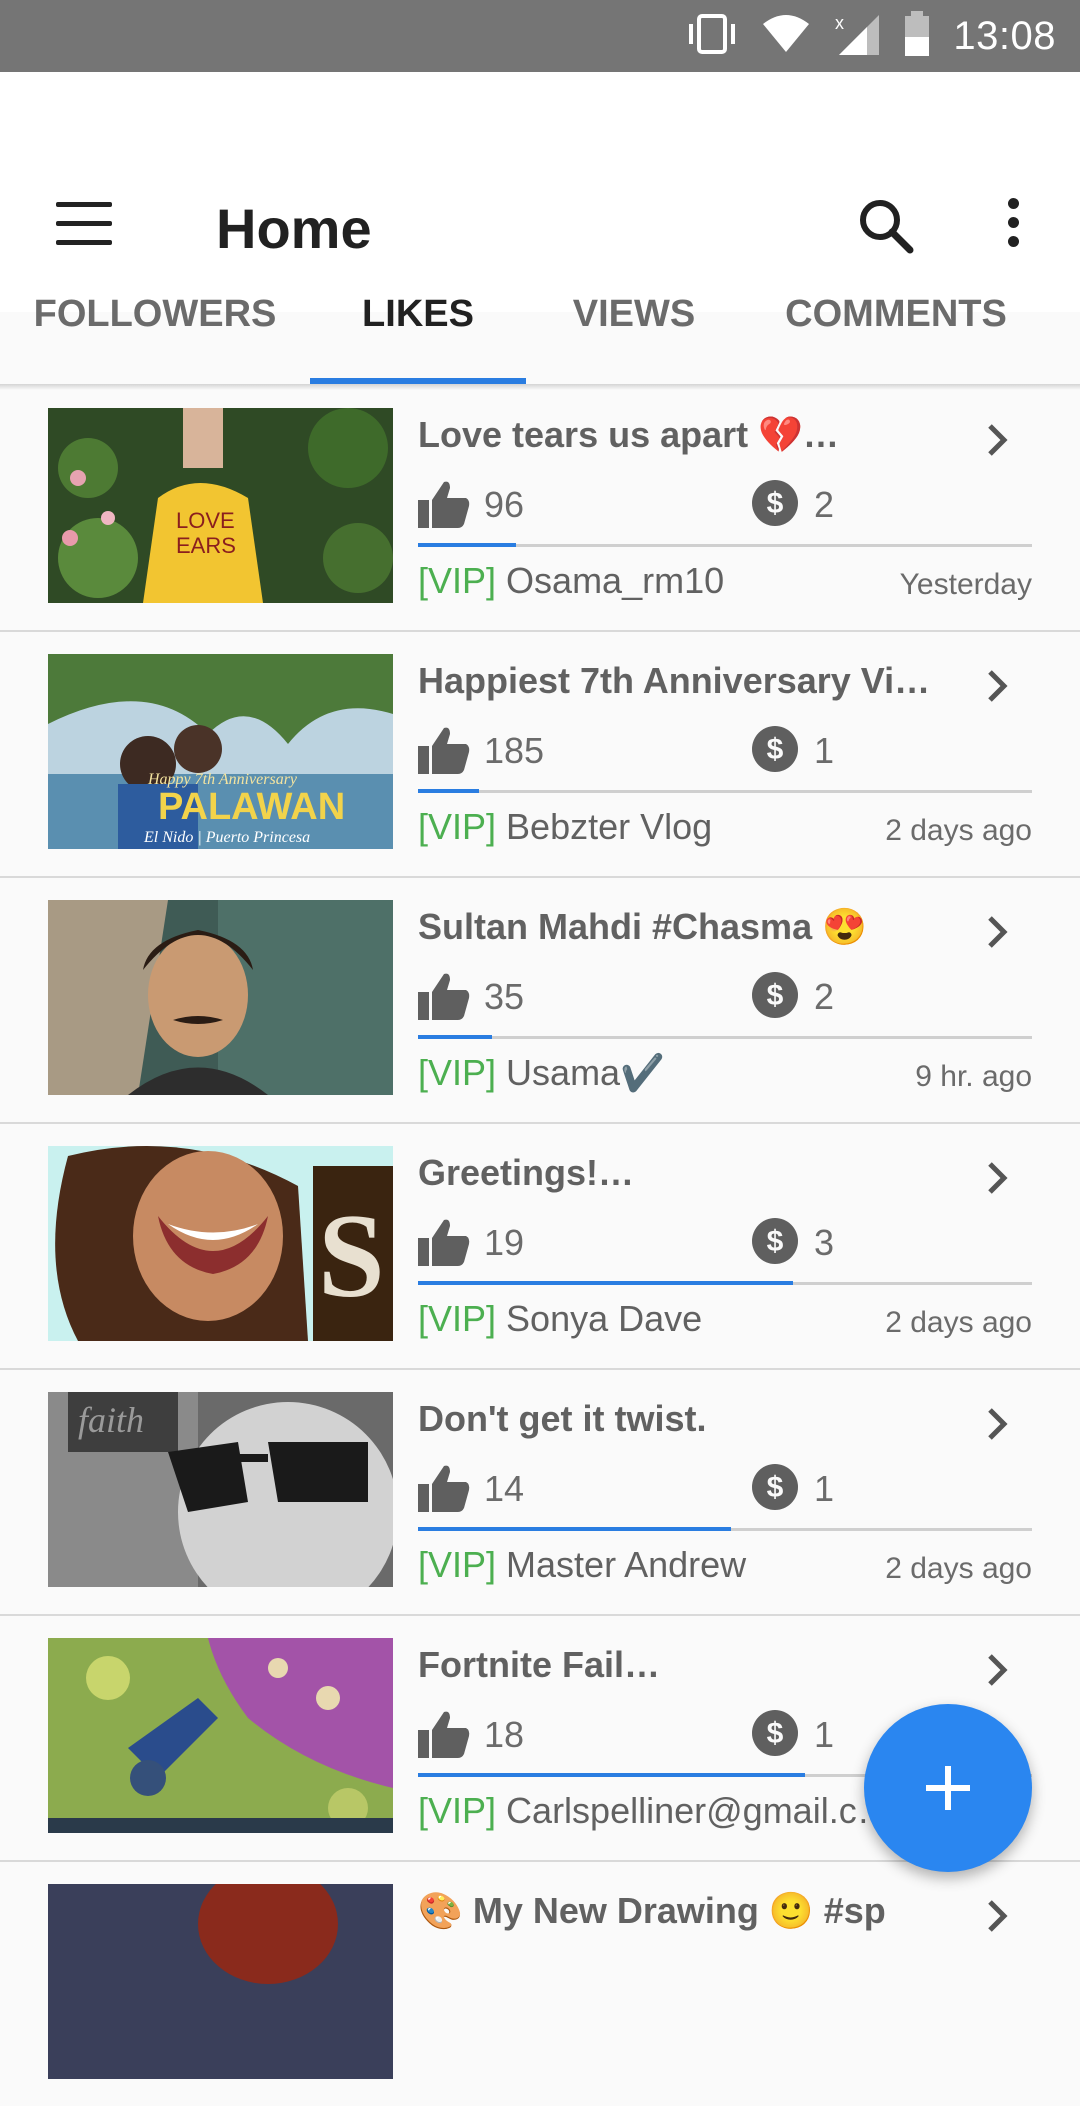  Describe the element at coordinates (626, 1564) in the screenshot. I see `author-name: Master Andrew` at that location.